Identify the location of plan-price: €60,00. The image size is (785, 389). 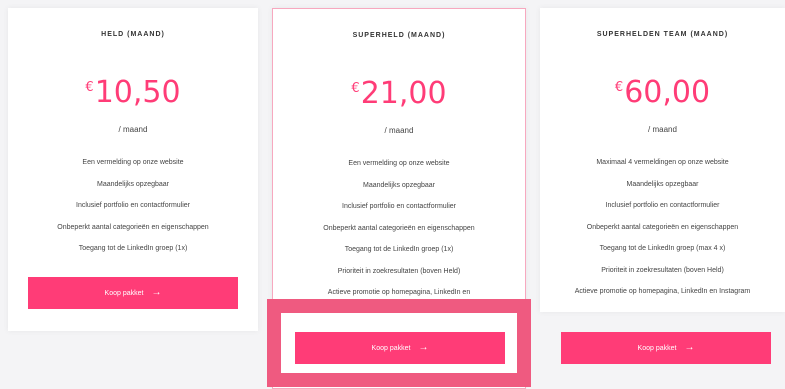
(662, 93).